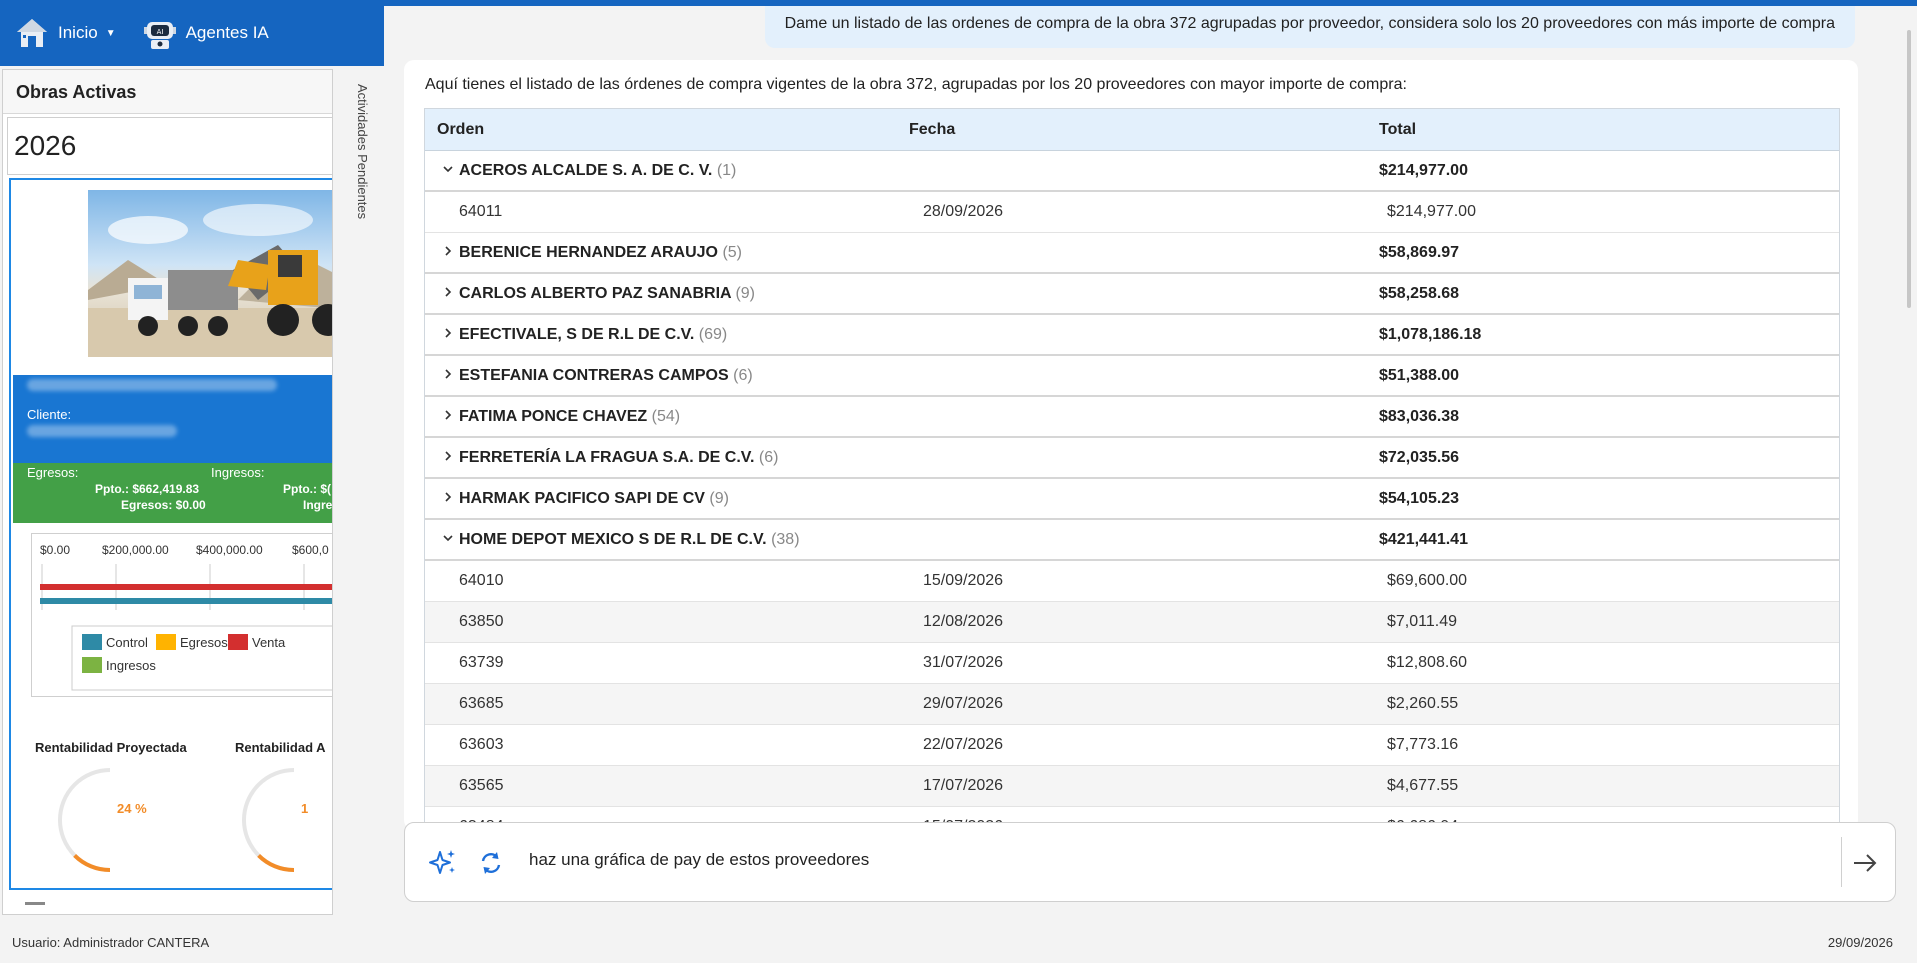  I want to click on order-row: 63565 17/07/2026 $4,677.55, so click(1132, 786).